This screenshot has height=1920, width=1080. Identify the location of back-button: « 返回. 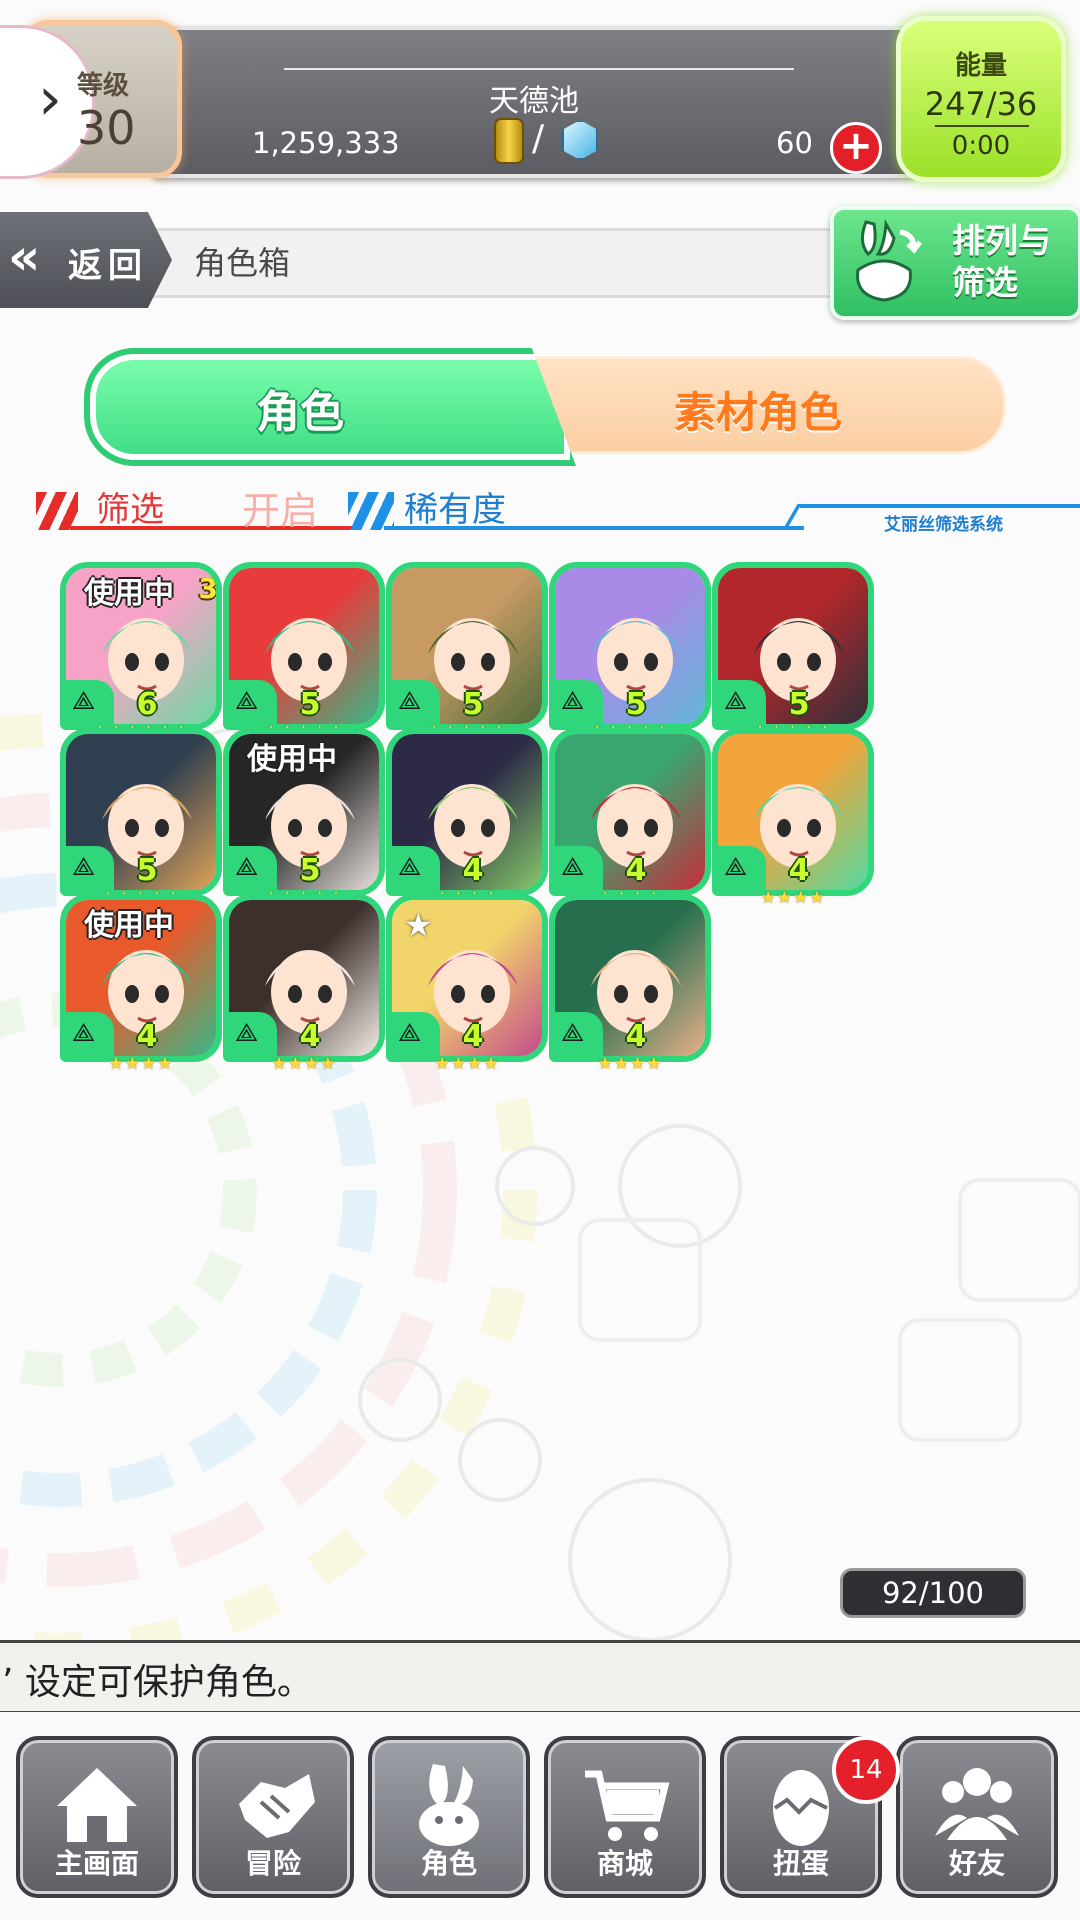
(86, 260).